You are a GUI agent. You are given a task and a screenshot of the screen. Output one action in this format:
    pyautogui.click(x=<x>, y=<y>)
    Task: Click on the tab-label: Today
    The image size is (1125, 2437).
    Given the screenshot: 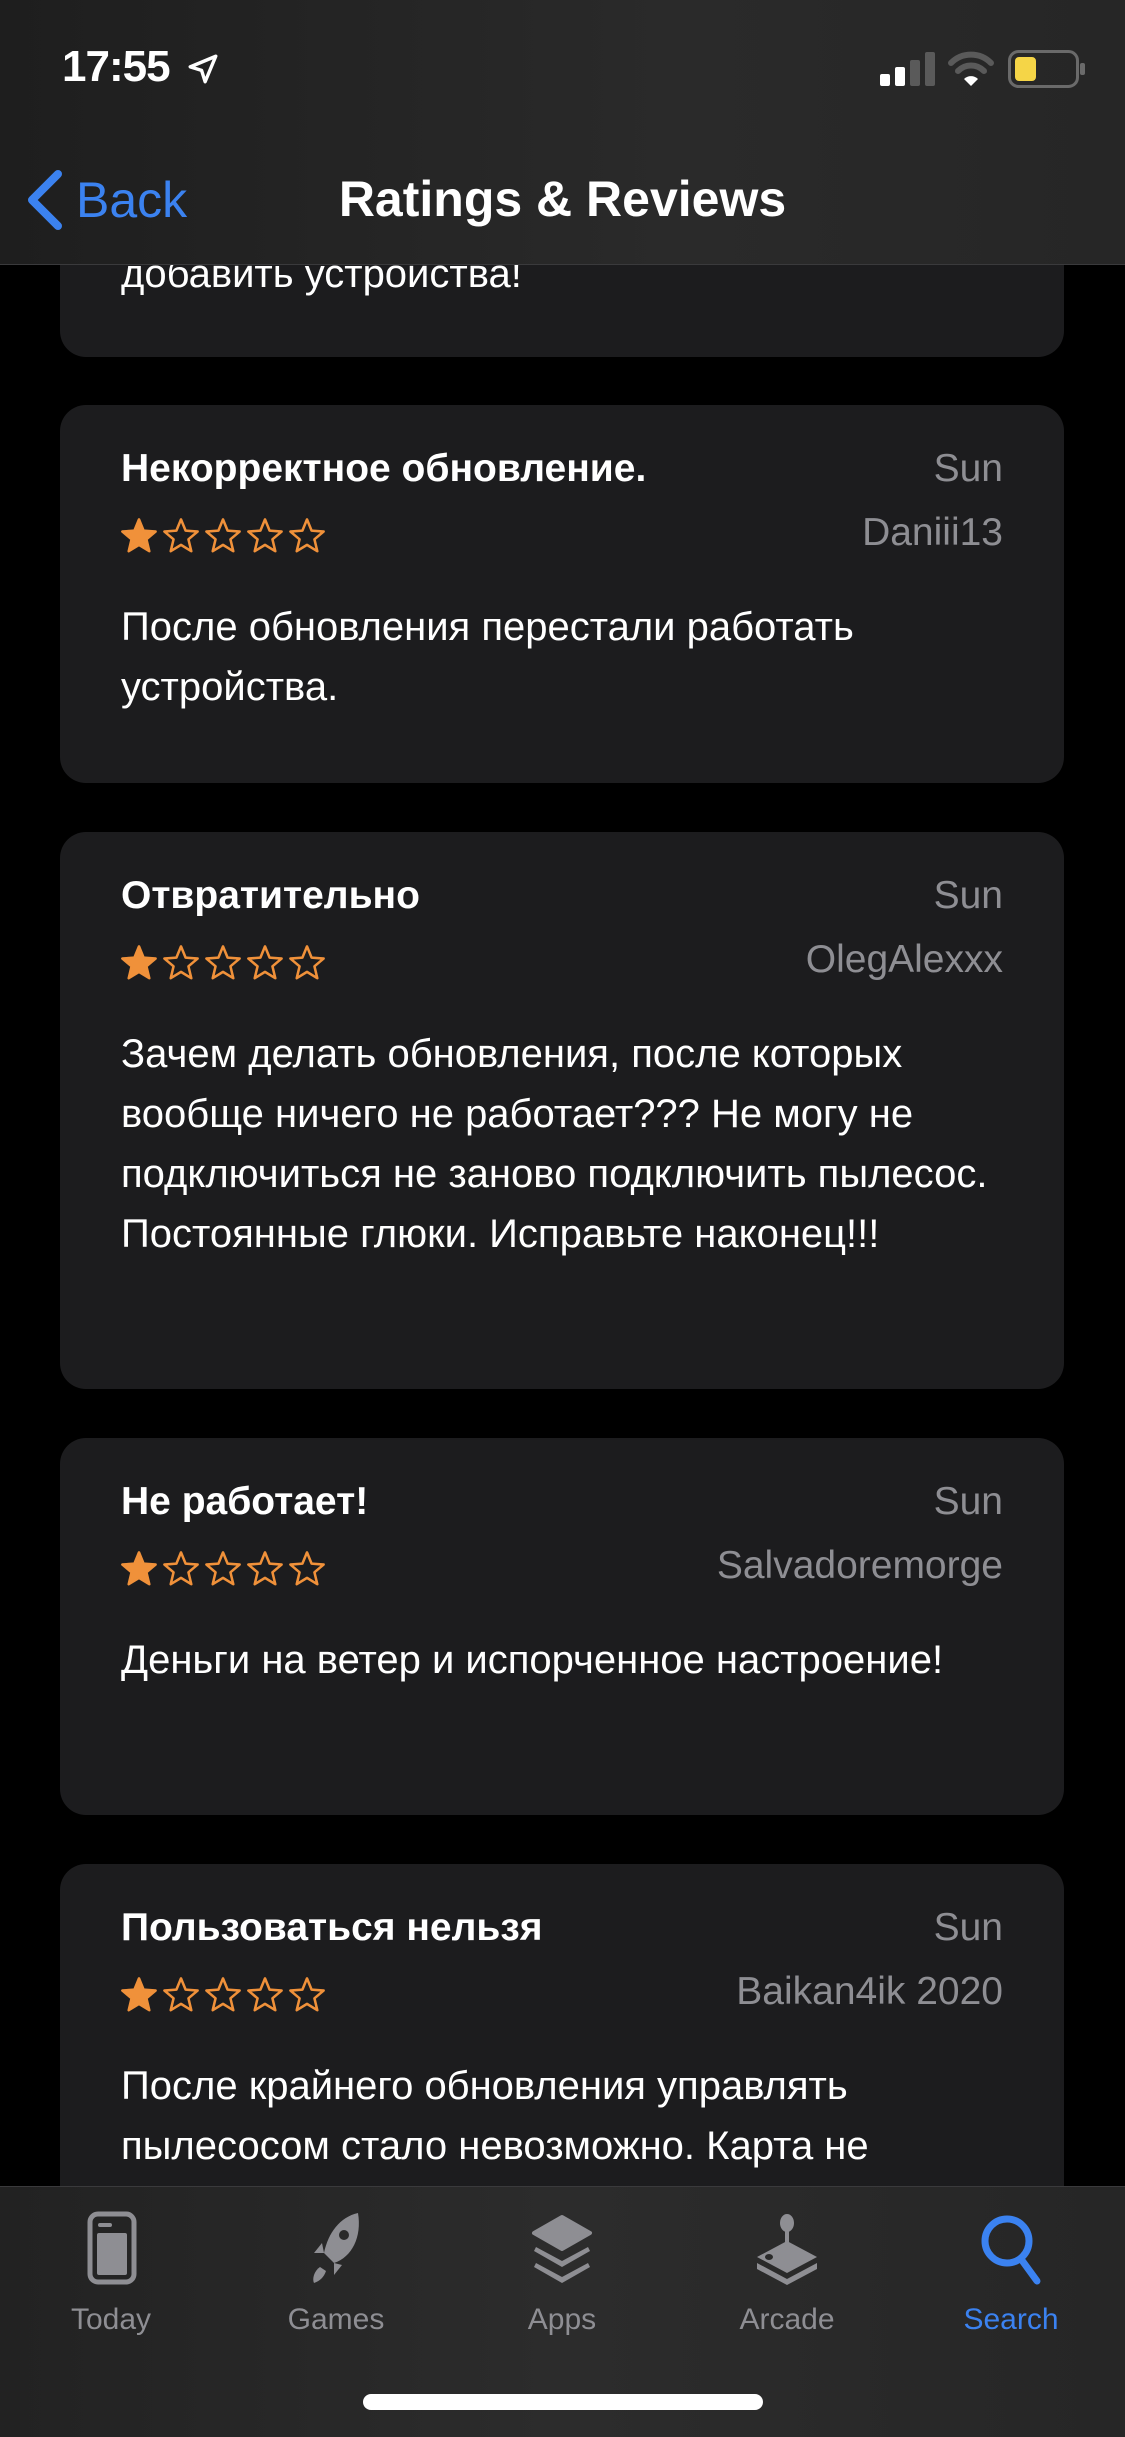 What is the action you would take?
    pyautogui.click(x=111, y=2319)
    